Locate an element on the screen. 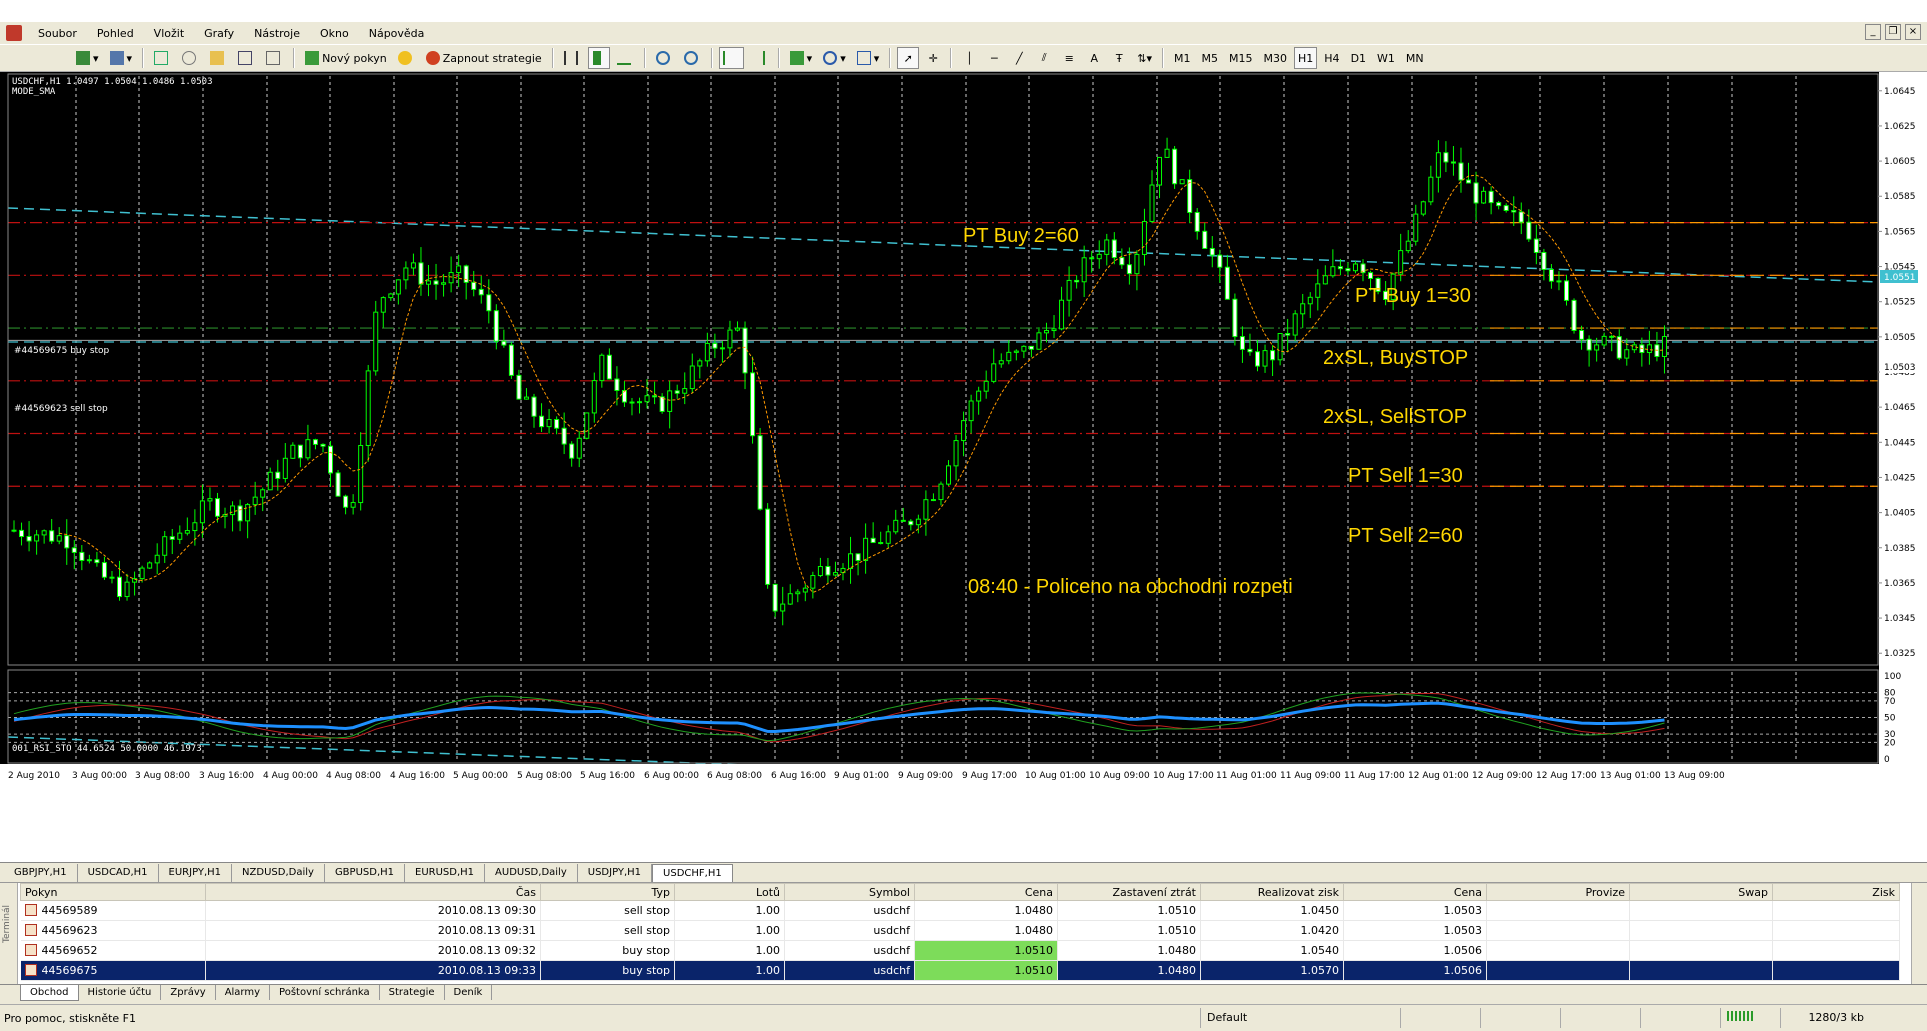 The image size is (1927, 1031). channel-button: ⫽ is located at coordinates (1044, 58).